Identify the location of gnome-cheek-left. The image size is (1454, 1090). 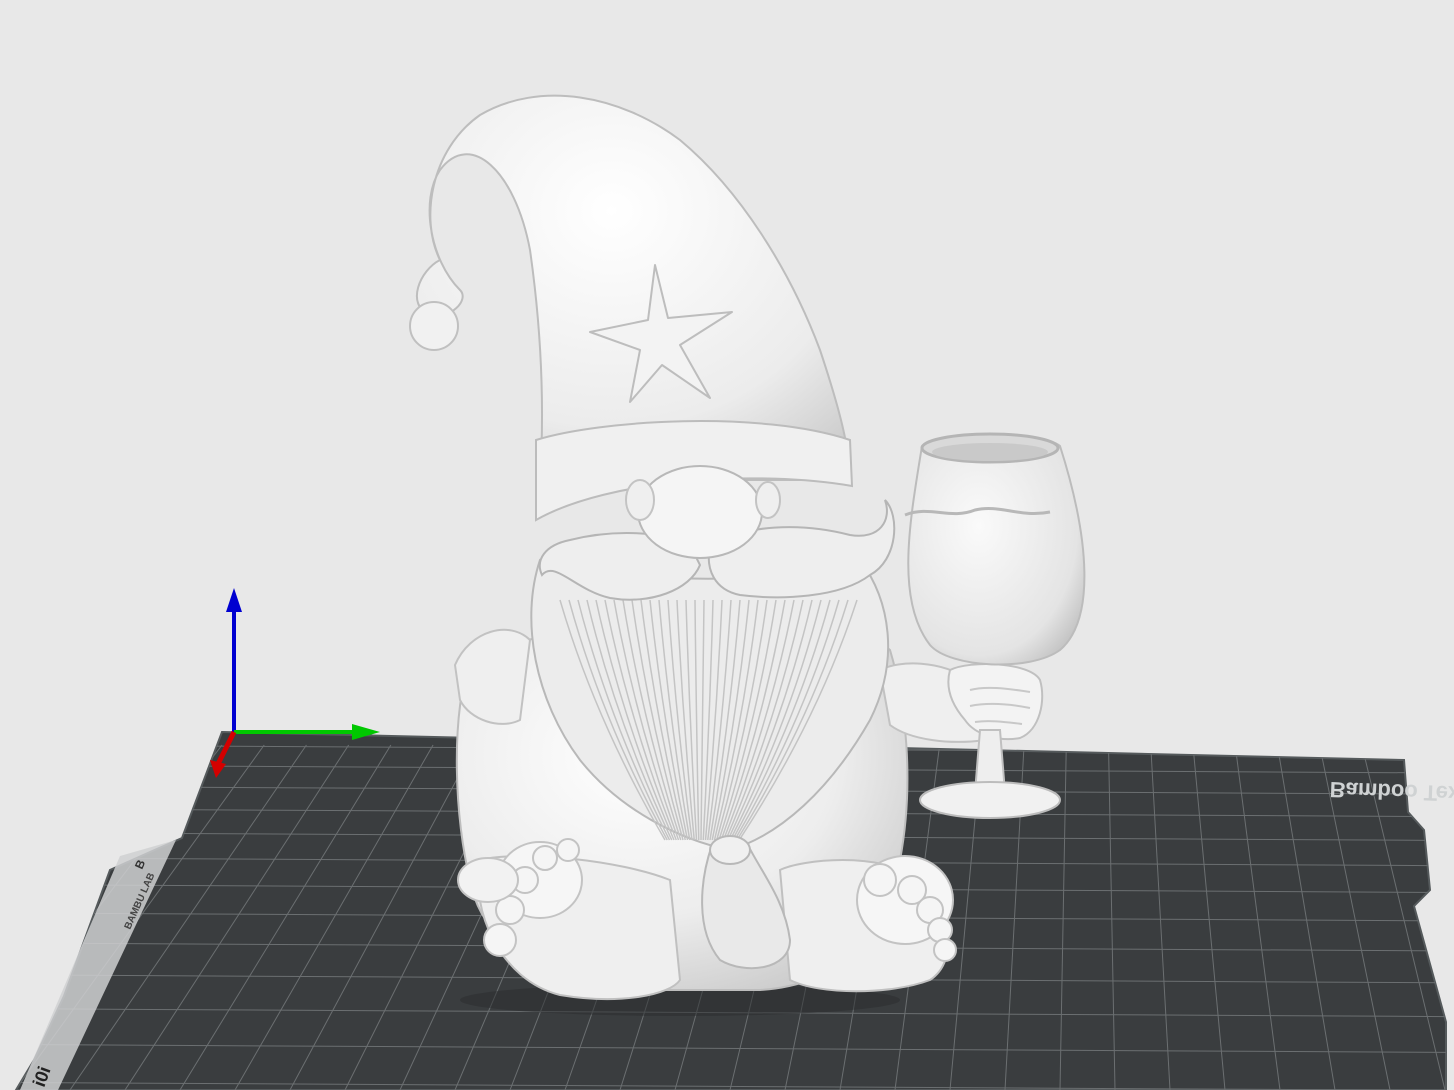
(640, 500).